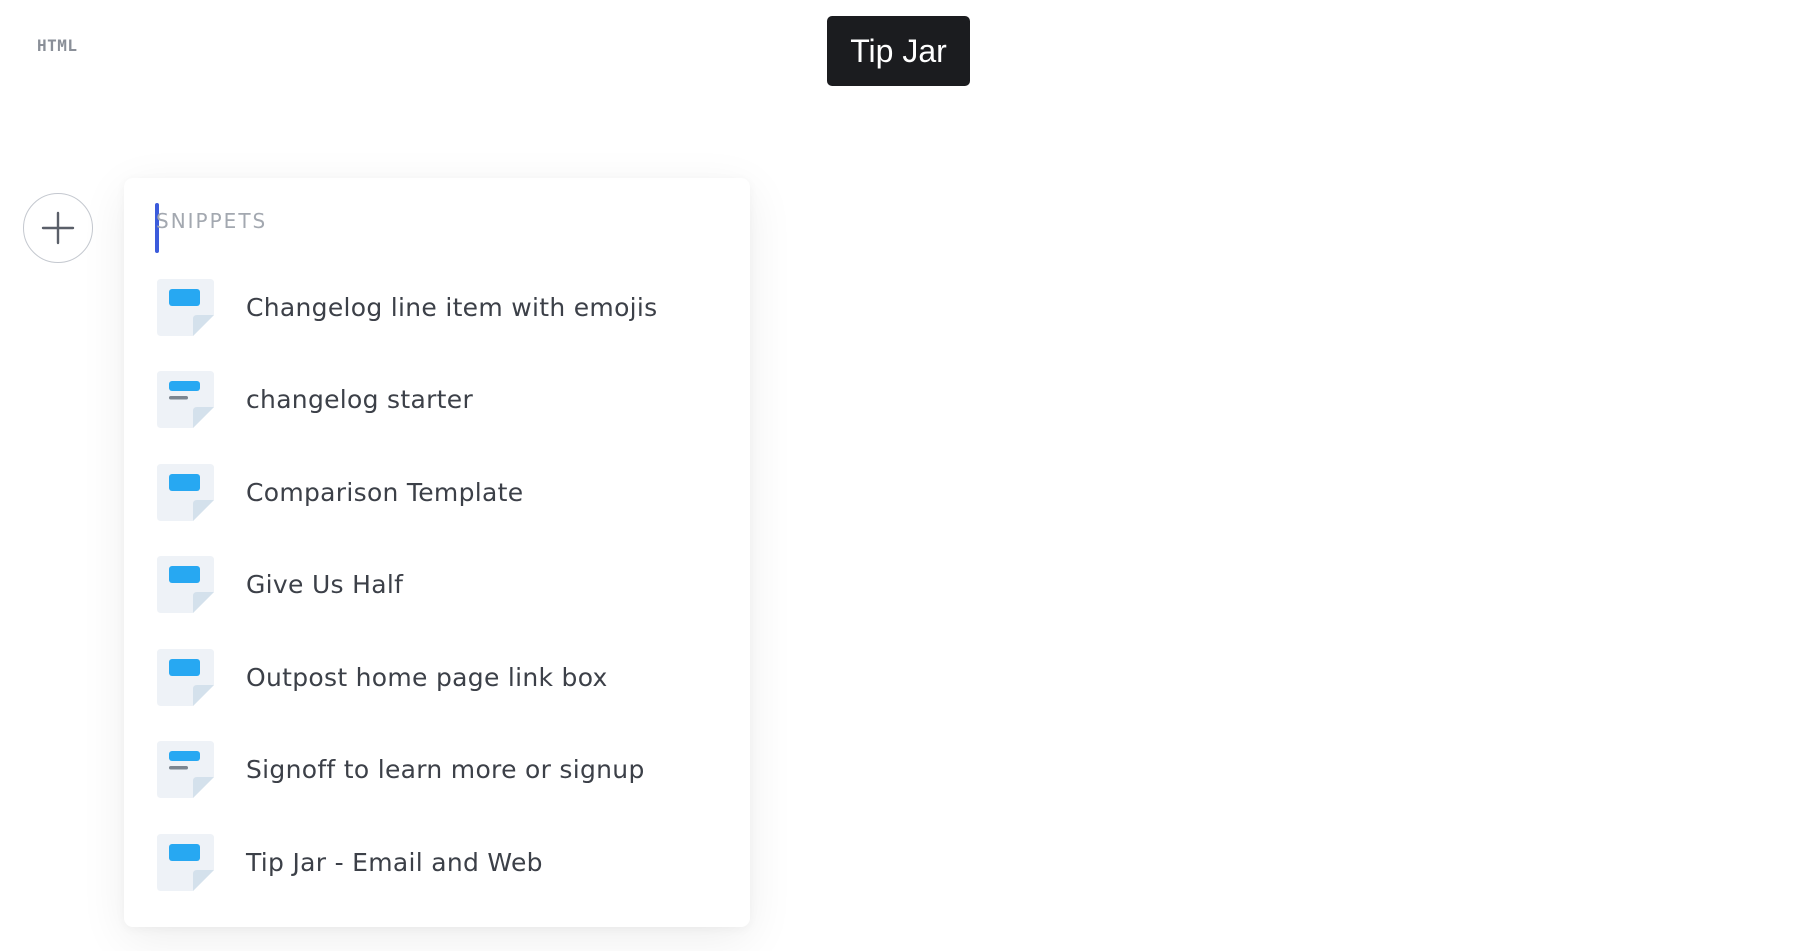 The width and height of the screenshot is (1804, 951). What do you see at coordinates (394, 862) in the screenshot?
I see `snippet-label: Tip Jar - Email and Web` at bounding box center [394, 862].